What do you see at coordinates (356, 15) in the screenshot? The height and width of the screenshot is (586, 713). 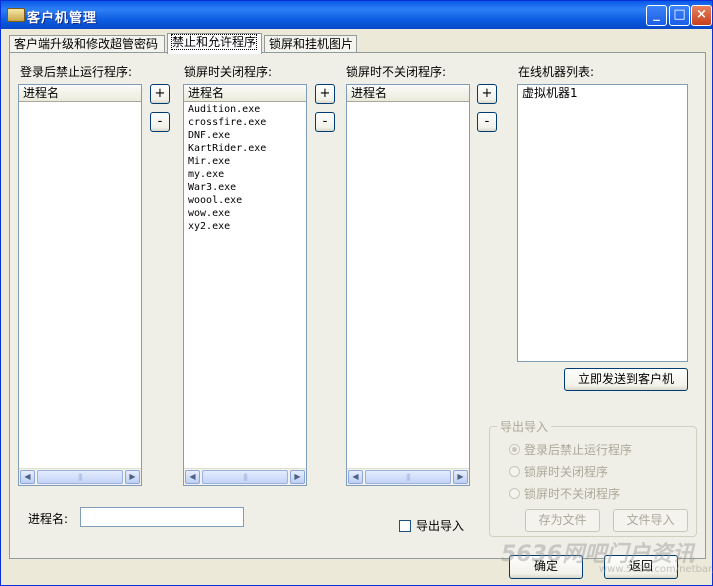 I see `title-bar: 客户机管理 _ □ ×` at bounding box center [356, 15].